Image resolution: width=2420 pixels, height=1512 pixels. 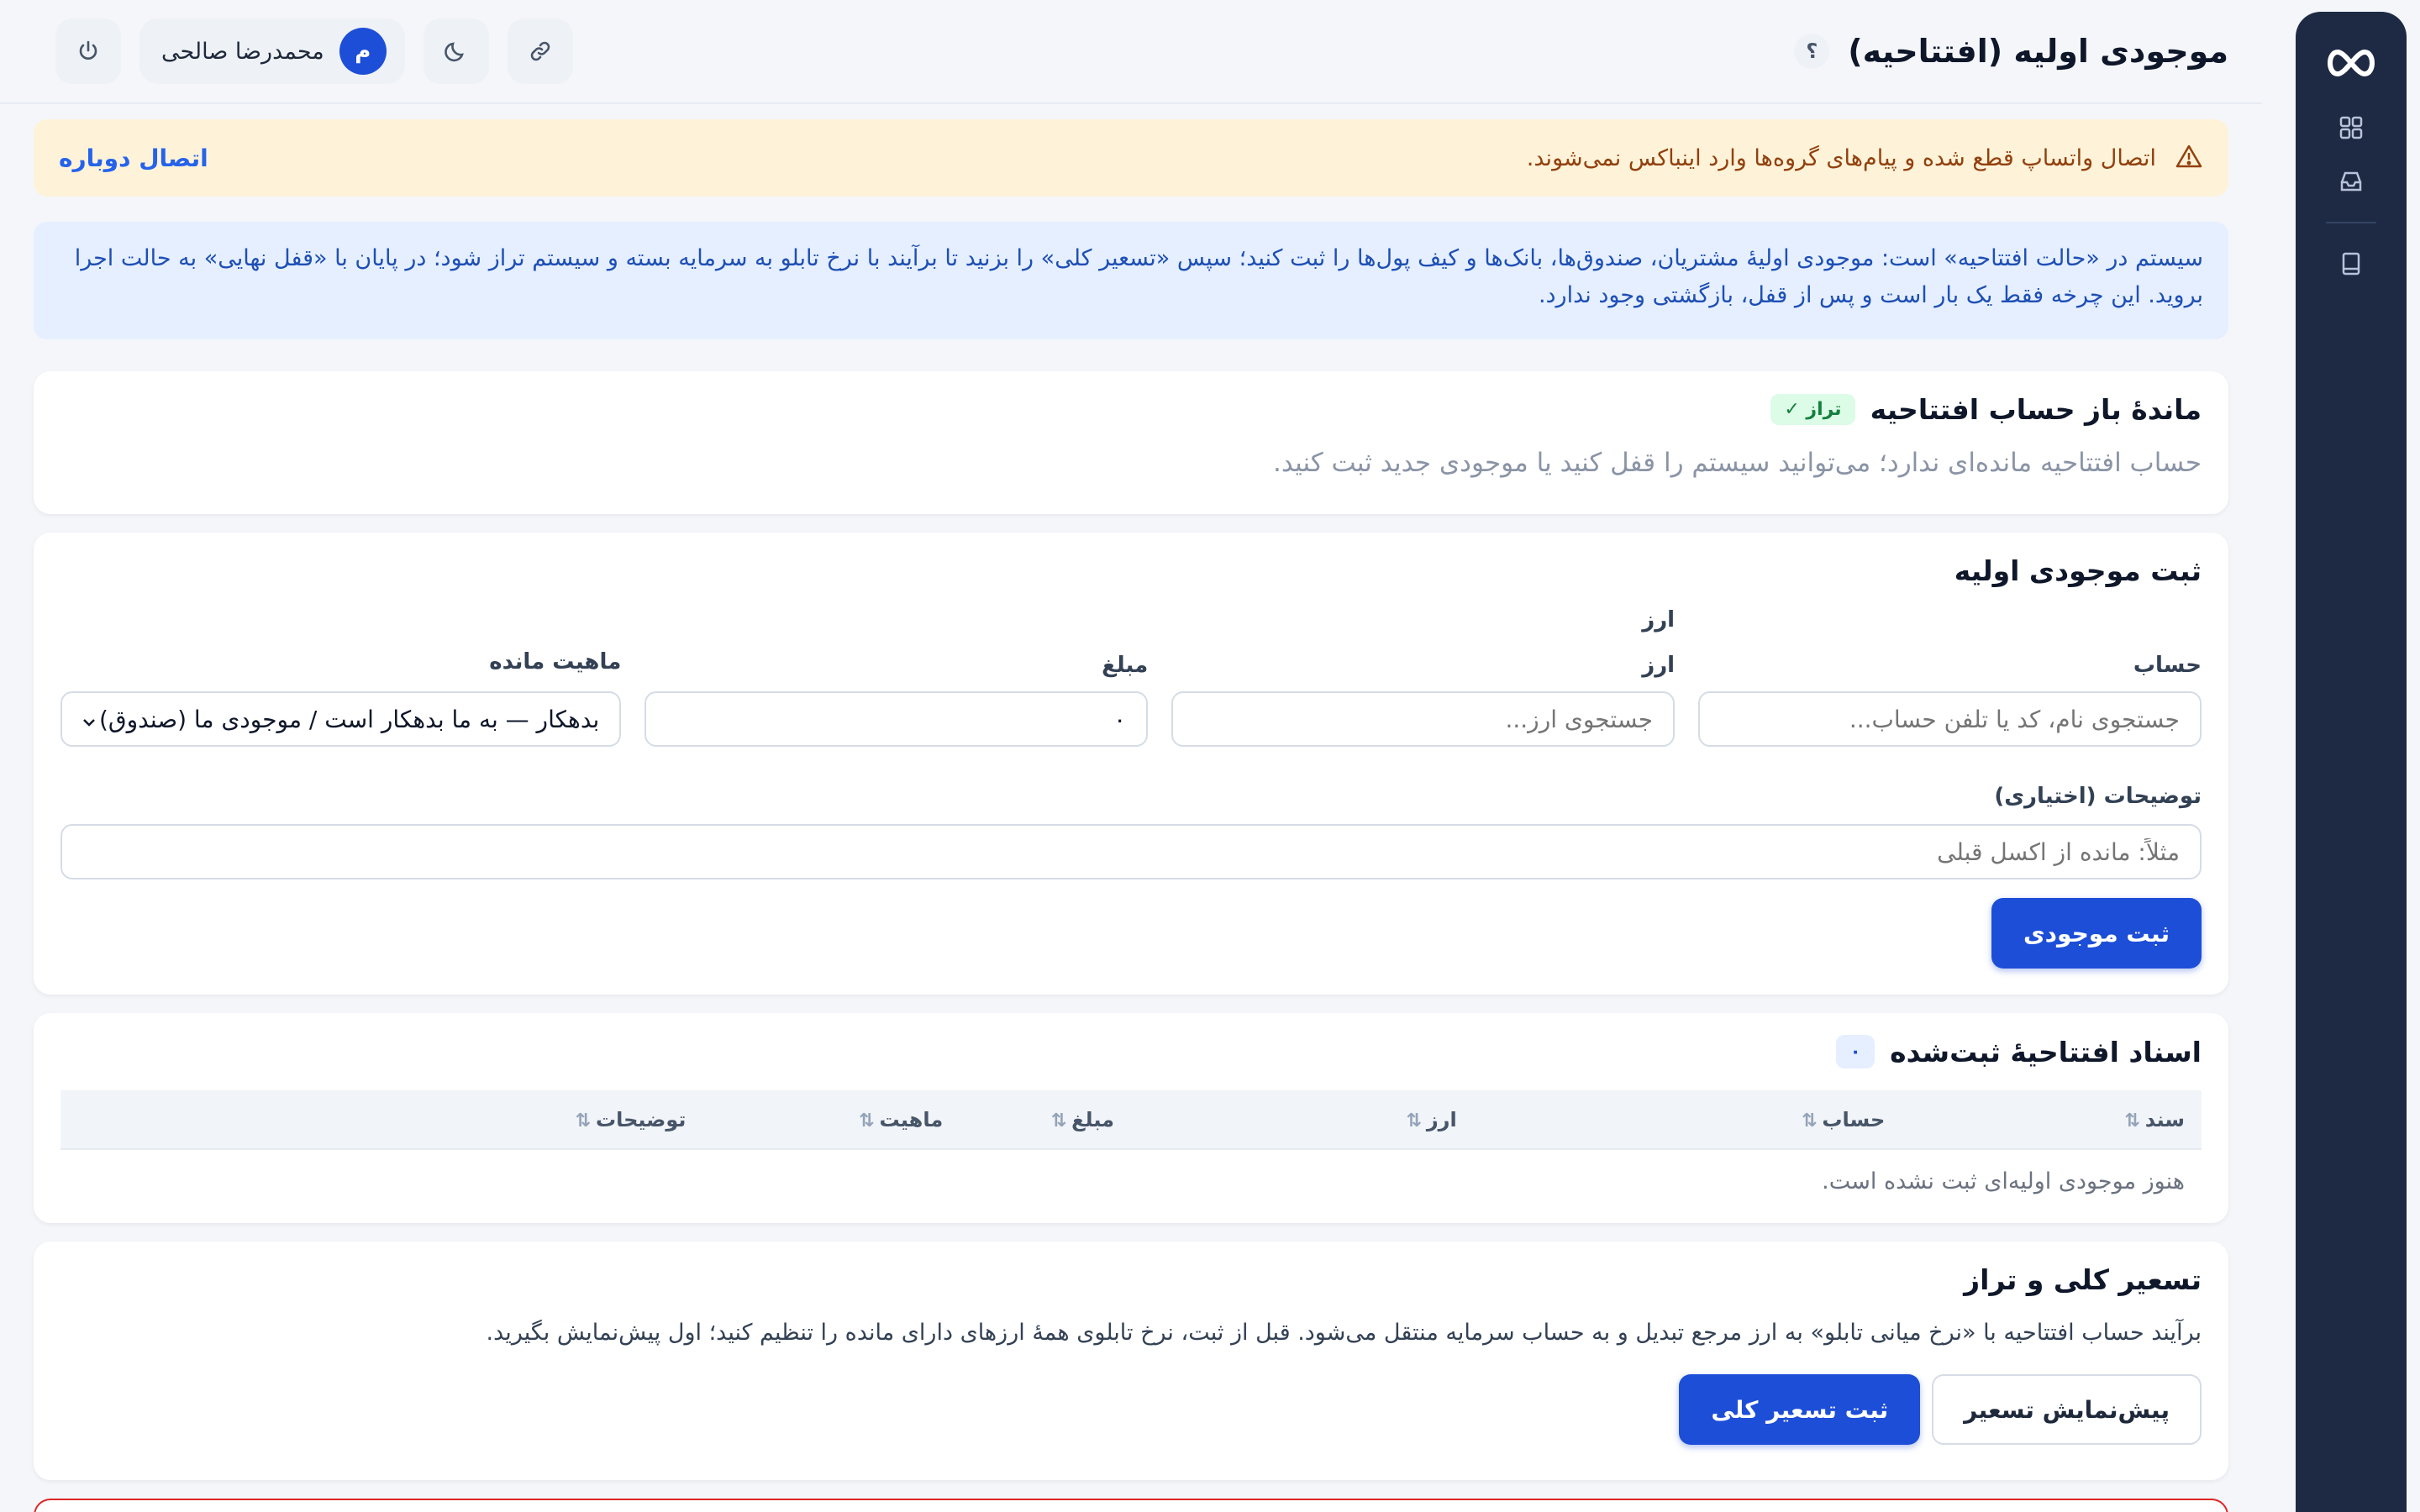 What do you see at coordinates (2036, 409) in the screenshot?
I see `balance-card-title: ماندهٔ باز حساب افتتاحیه` at bounding box center [2036, 409].